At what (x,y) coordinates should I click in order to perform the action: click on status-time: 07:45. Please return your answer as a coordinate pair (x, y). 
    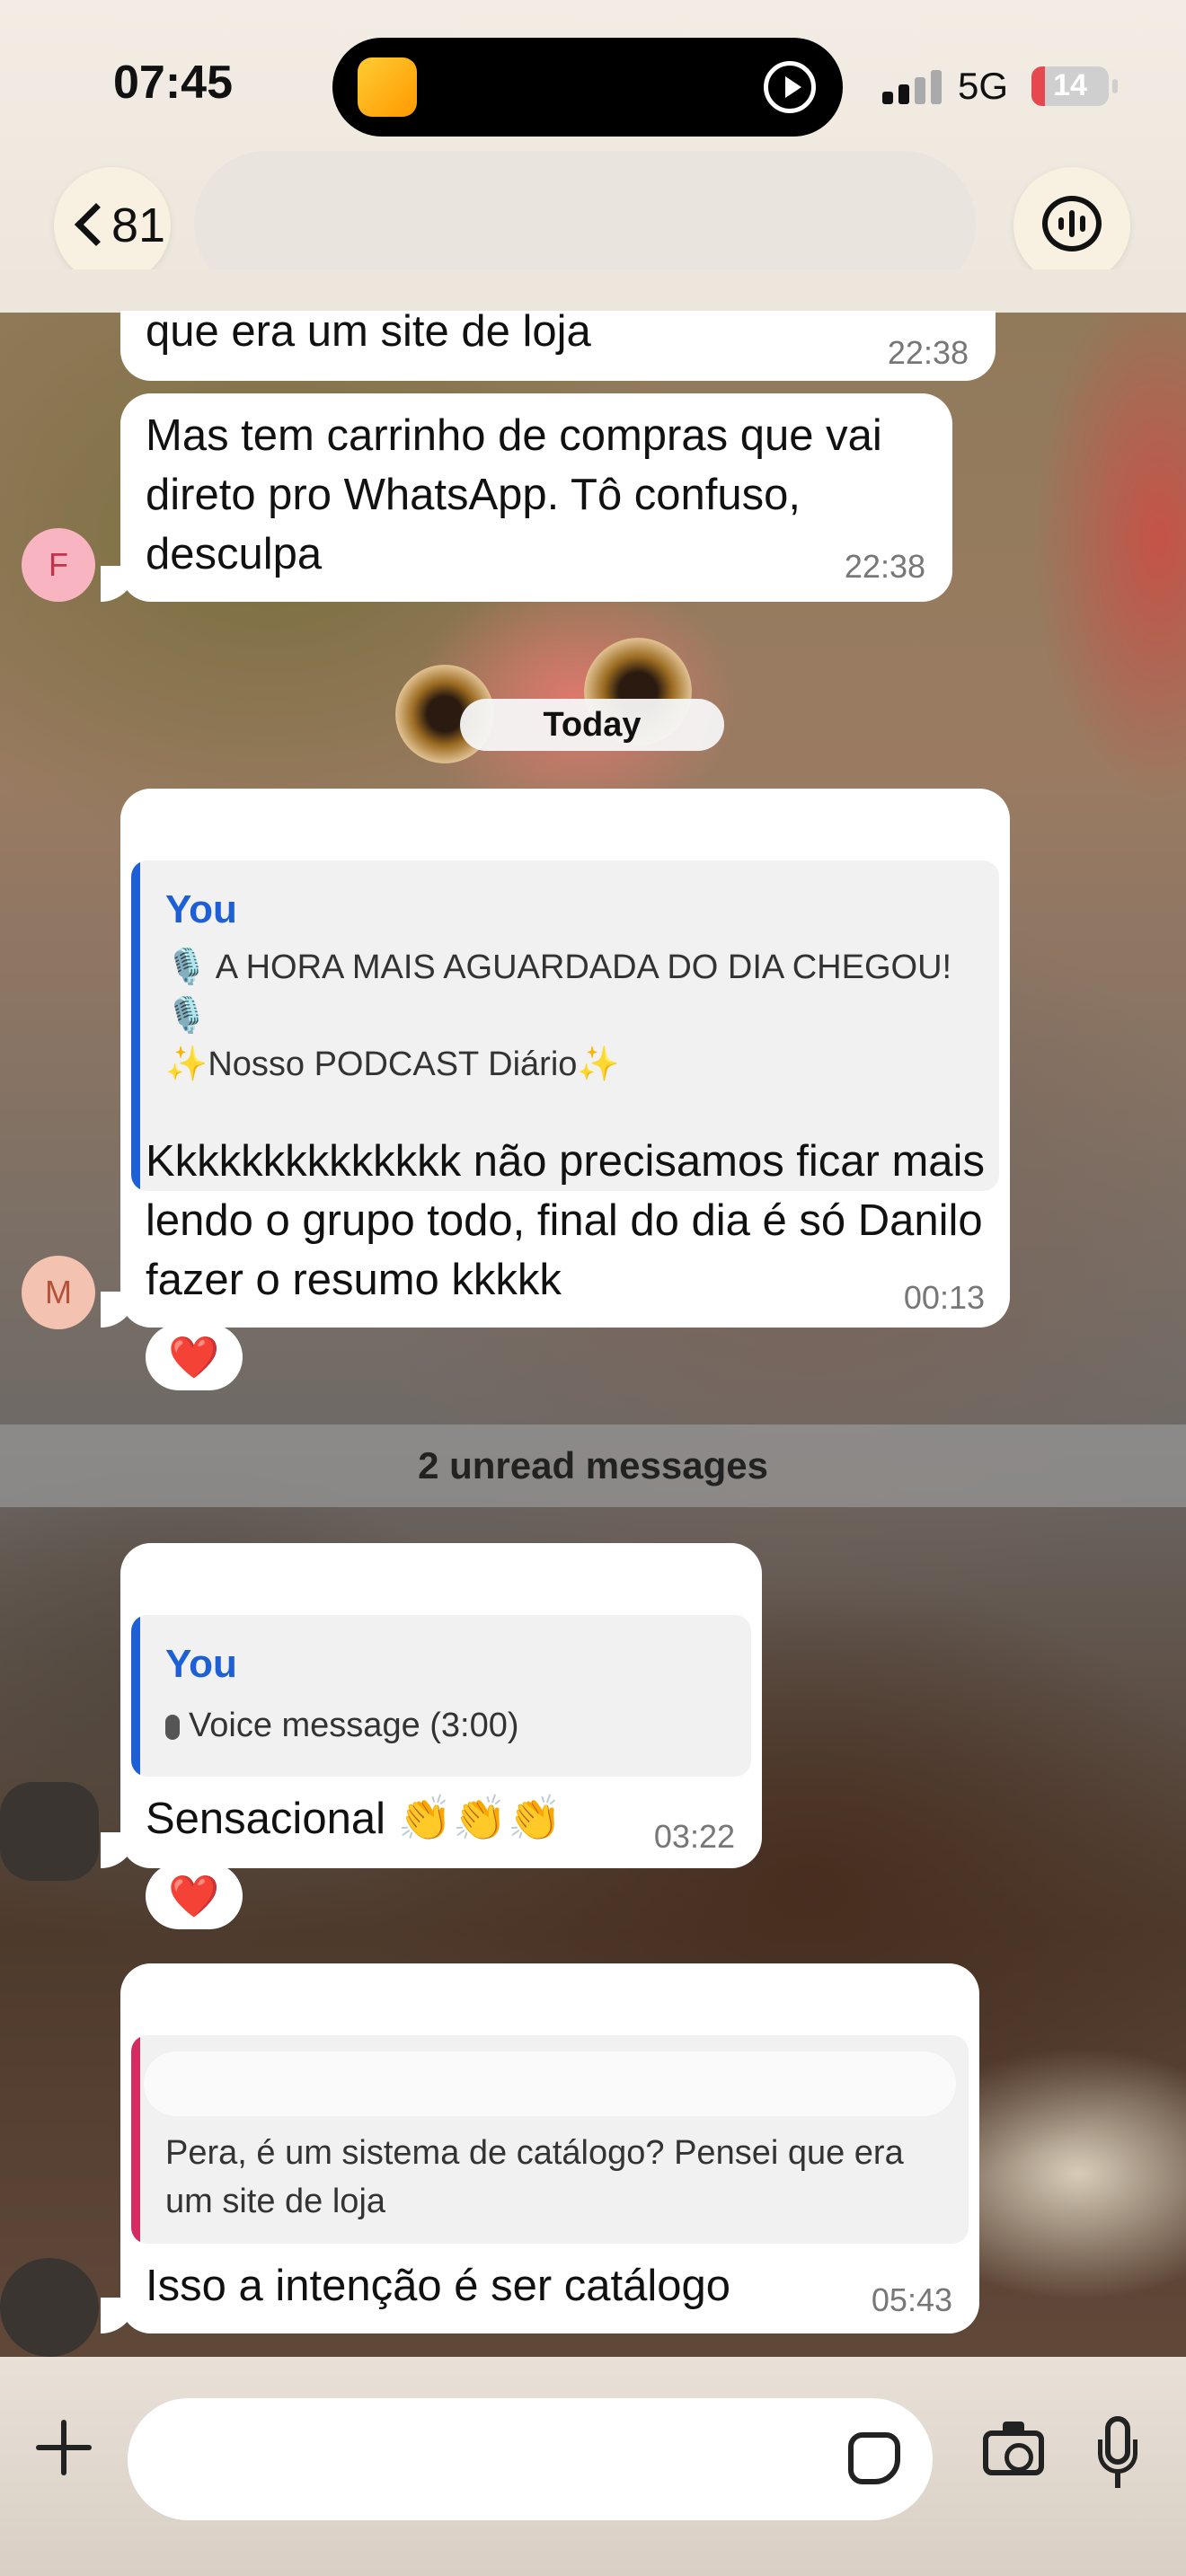
    Looking at the image, I should click on (173, 83).